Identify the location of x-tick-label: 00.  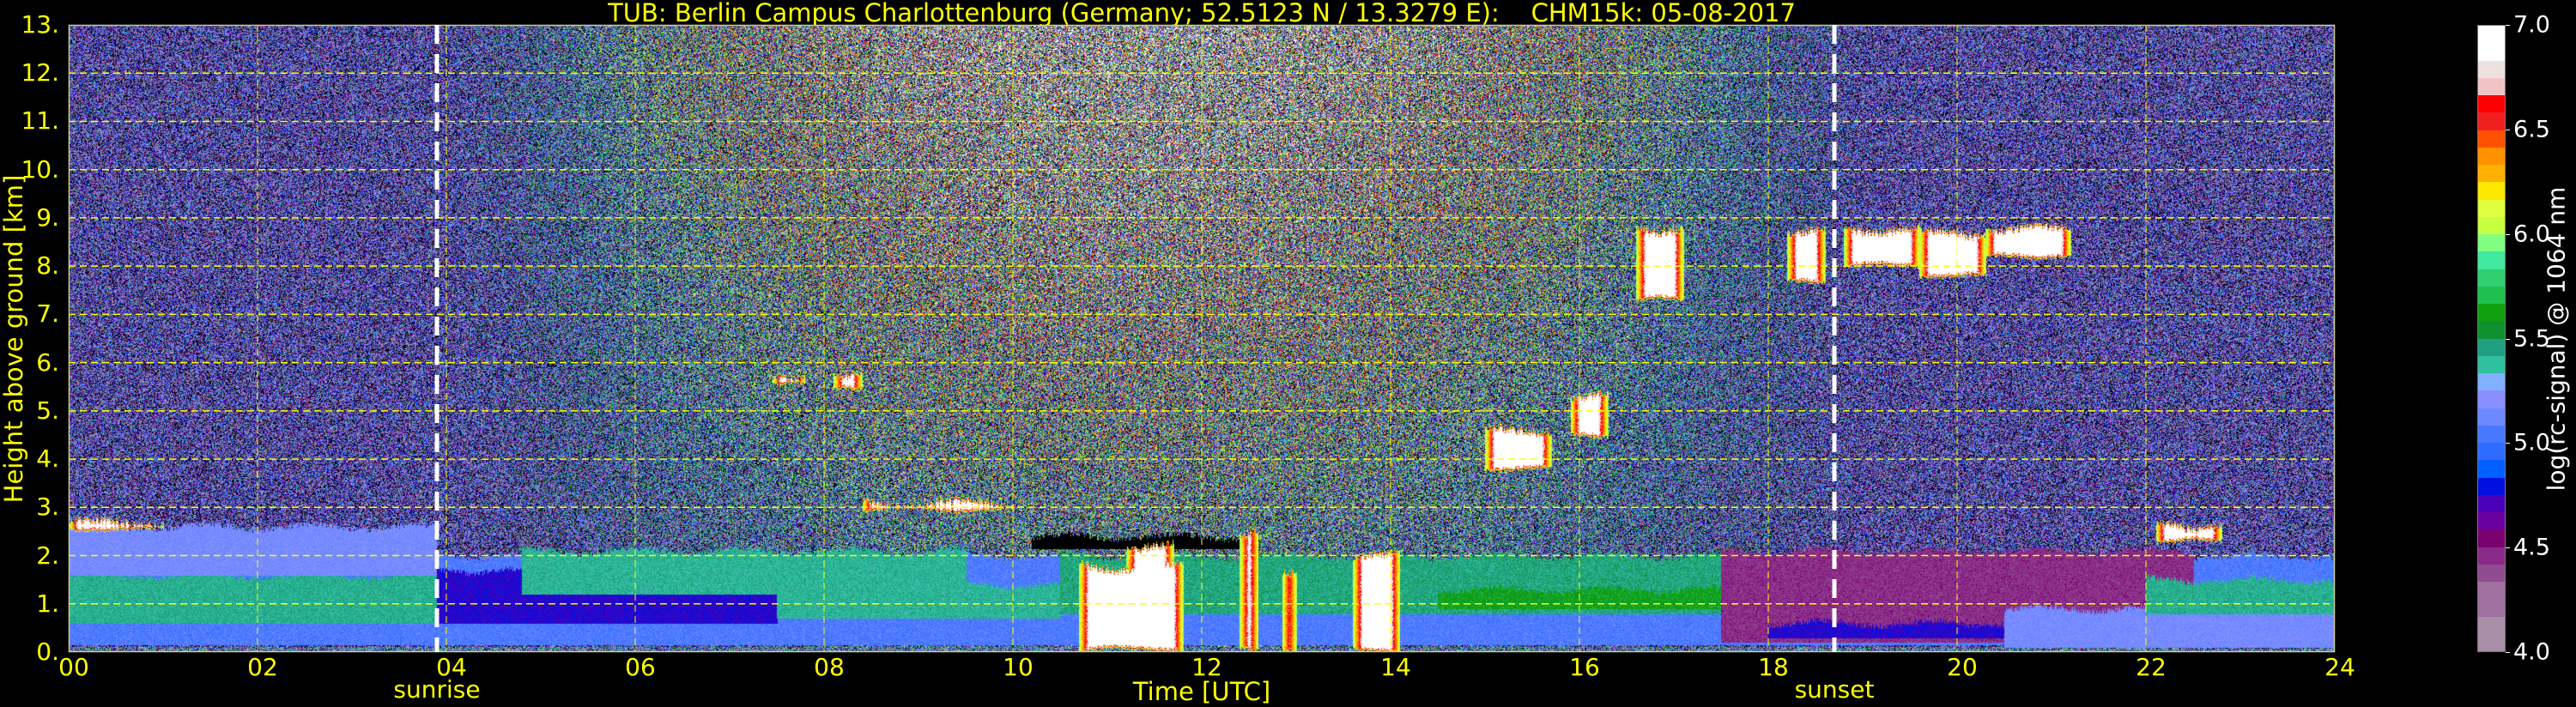
(73, 667).